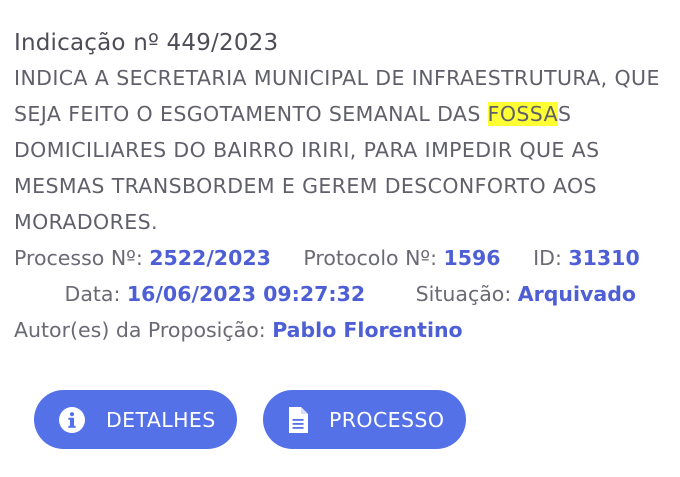 Image resolution: width=680 pixels, height=477 pixels. Describe the element at coordinates (298, 420) in the screenshot. I see `document-icon` at that location.